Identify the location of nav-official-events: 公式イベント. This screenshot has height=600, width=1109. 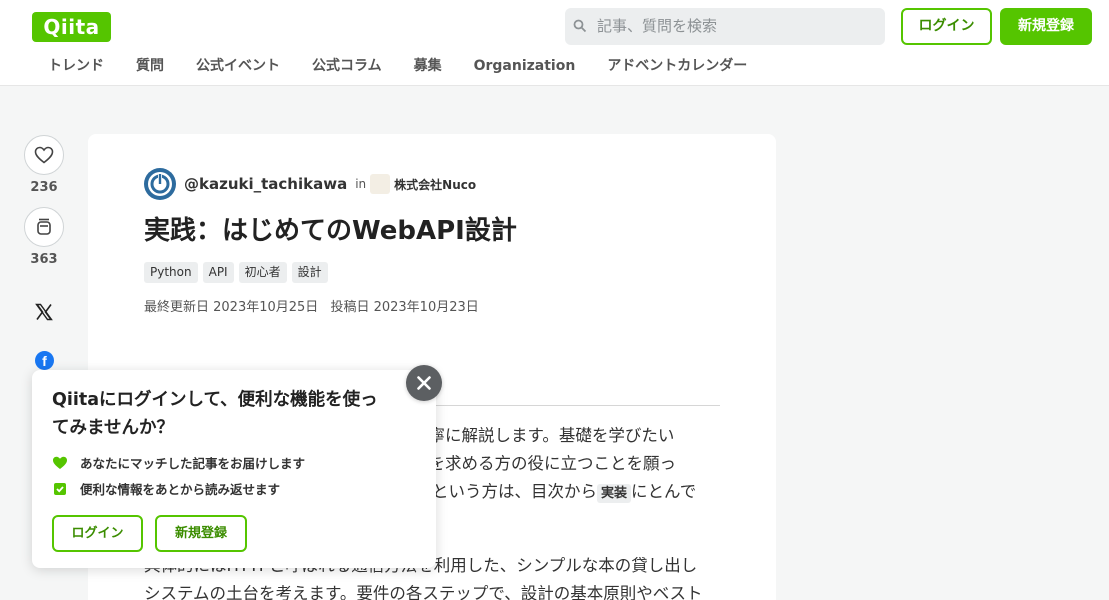
(238, 66).